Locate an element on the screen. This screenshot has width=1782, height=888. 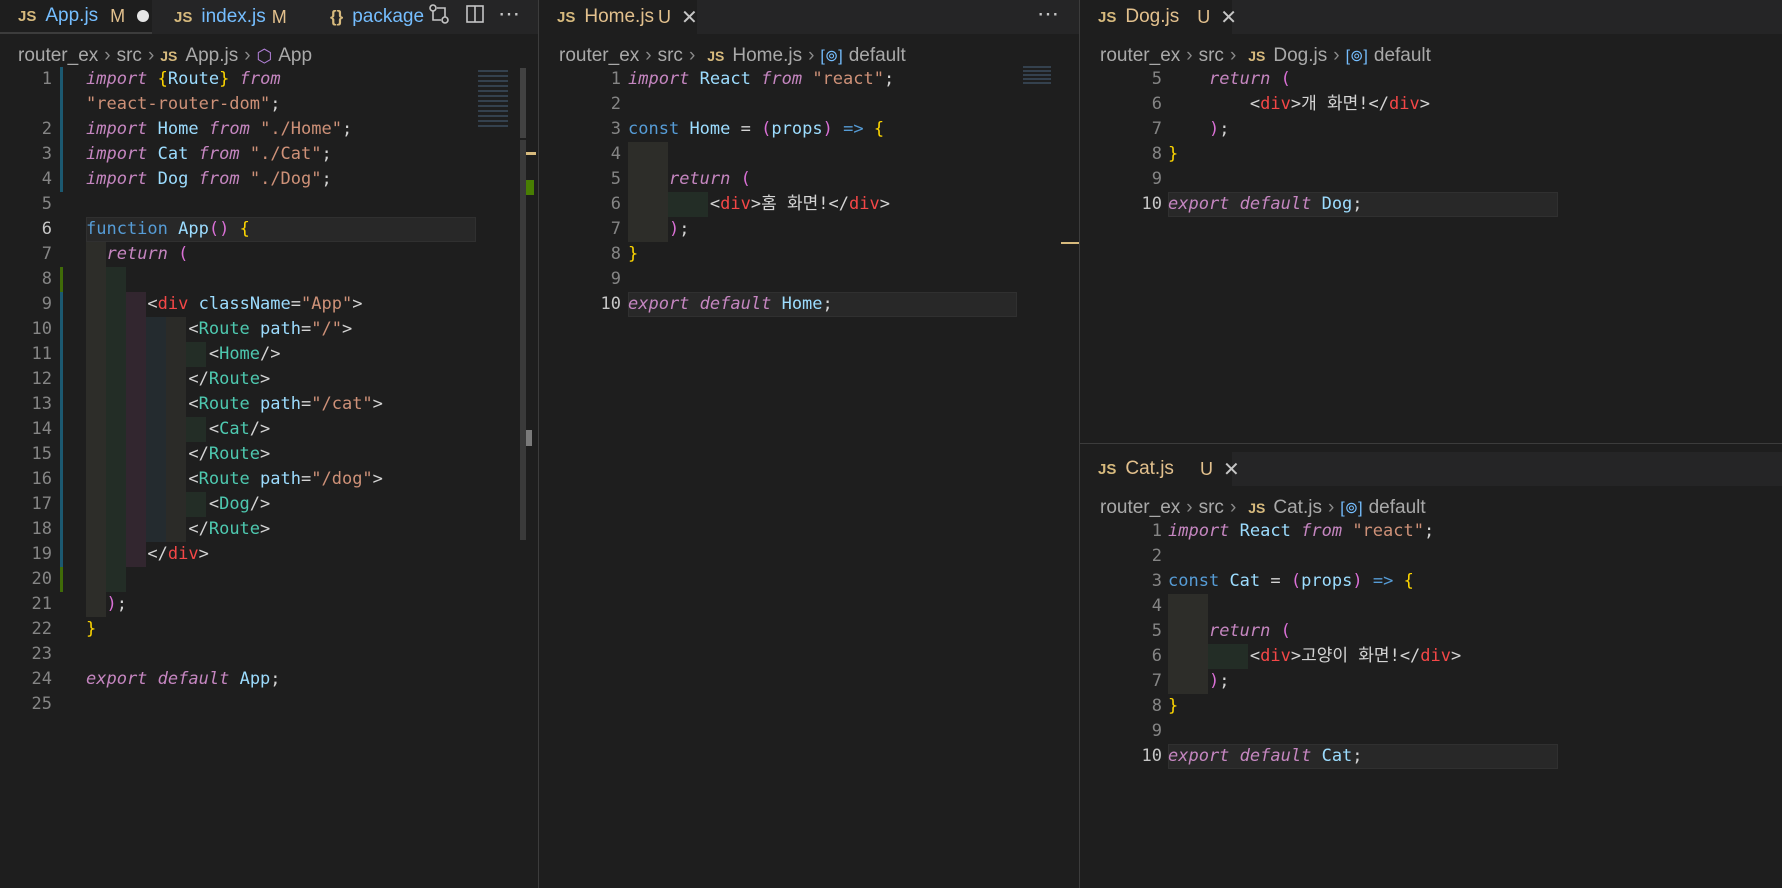
code-line: <Route path="/"> is located at coordinates (219, 329).